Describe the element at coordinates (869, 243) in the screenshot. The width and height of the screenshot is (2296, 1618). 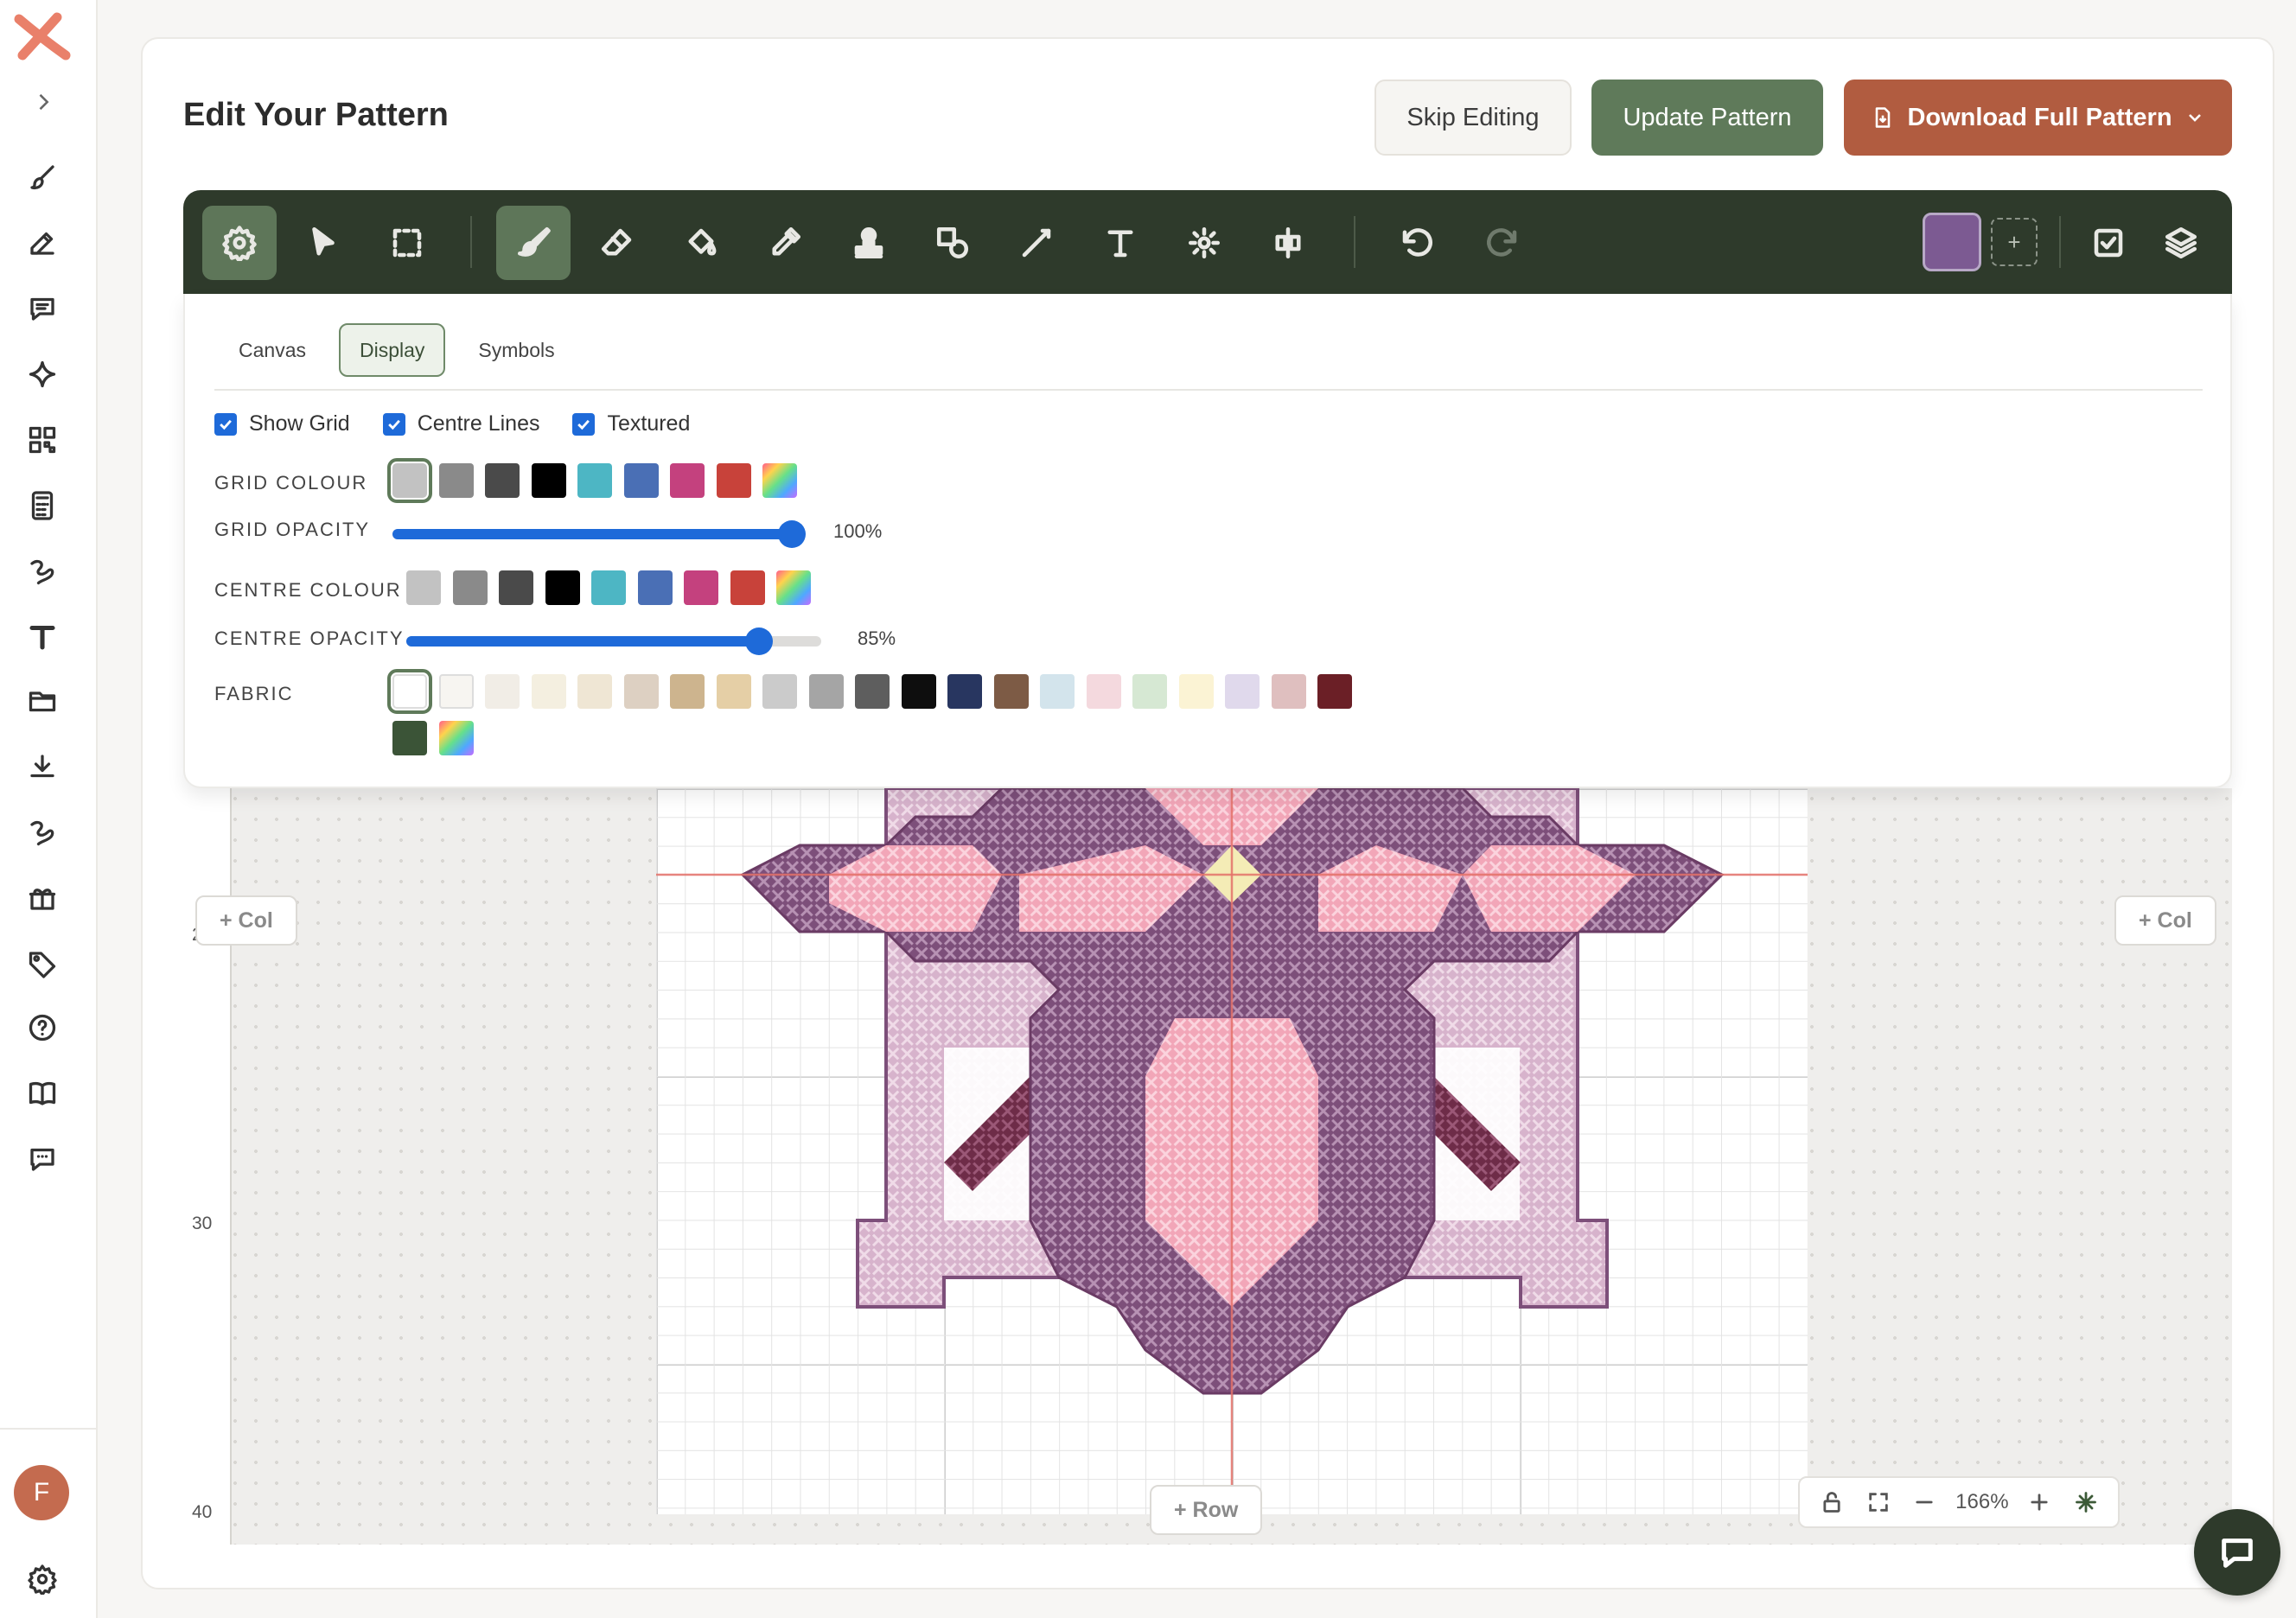
I see `stamp-icon` at that location.